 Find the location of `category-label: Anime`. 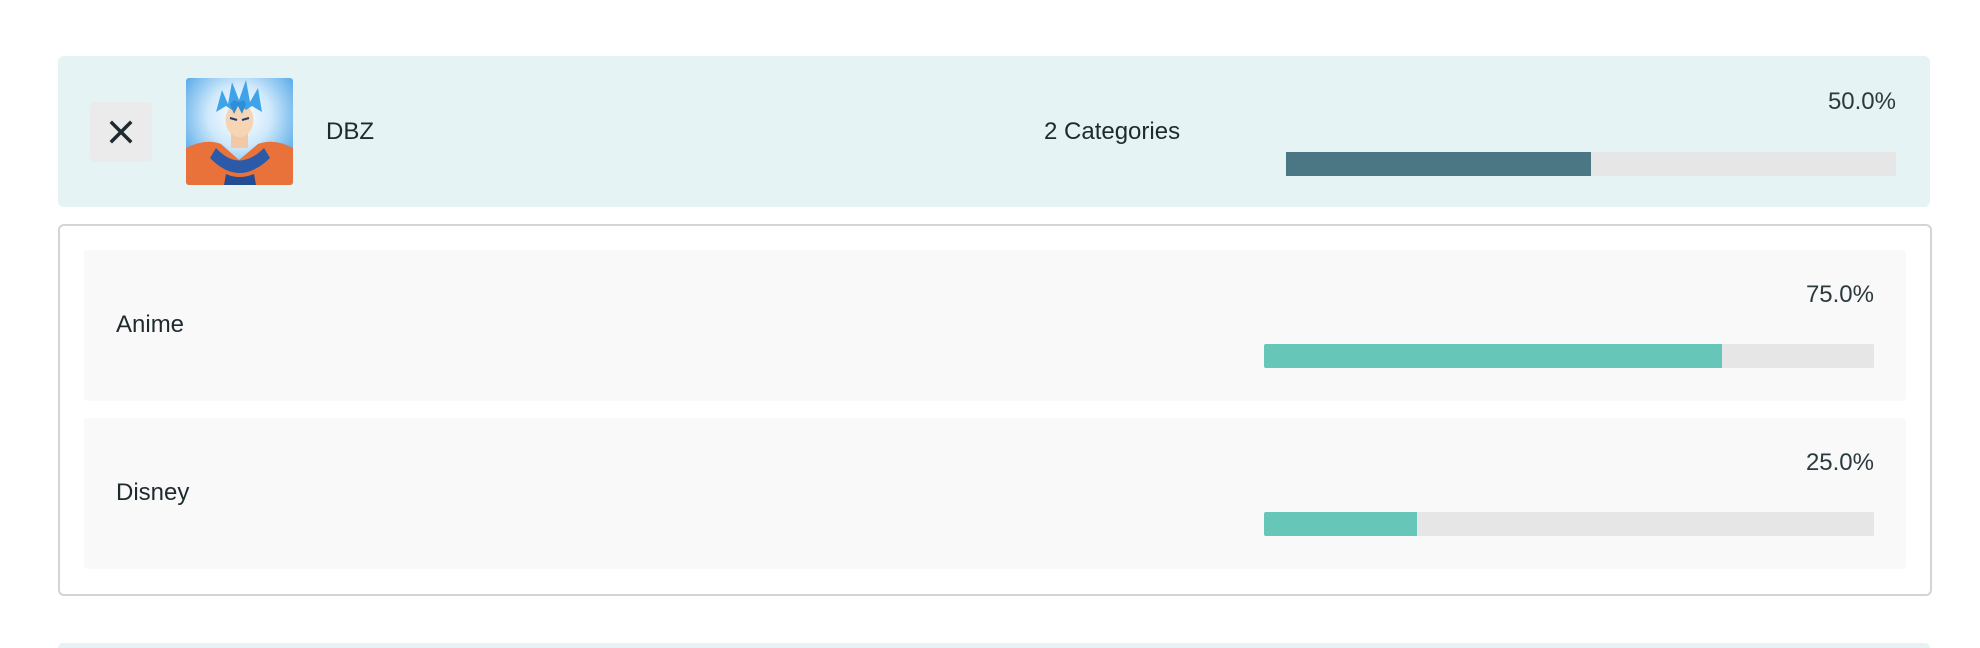

category-label: Anime is located at coordinates (150, 324).